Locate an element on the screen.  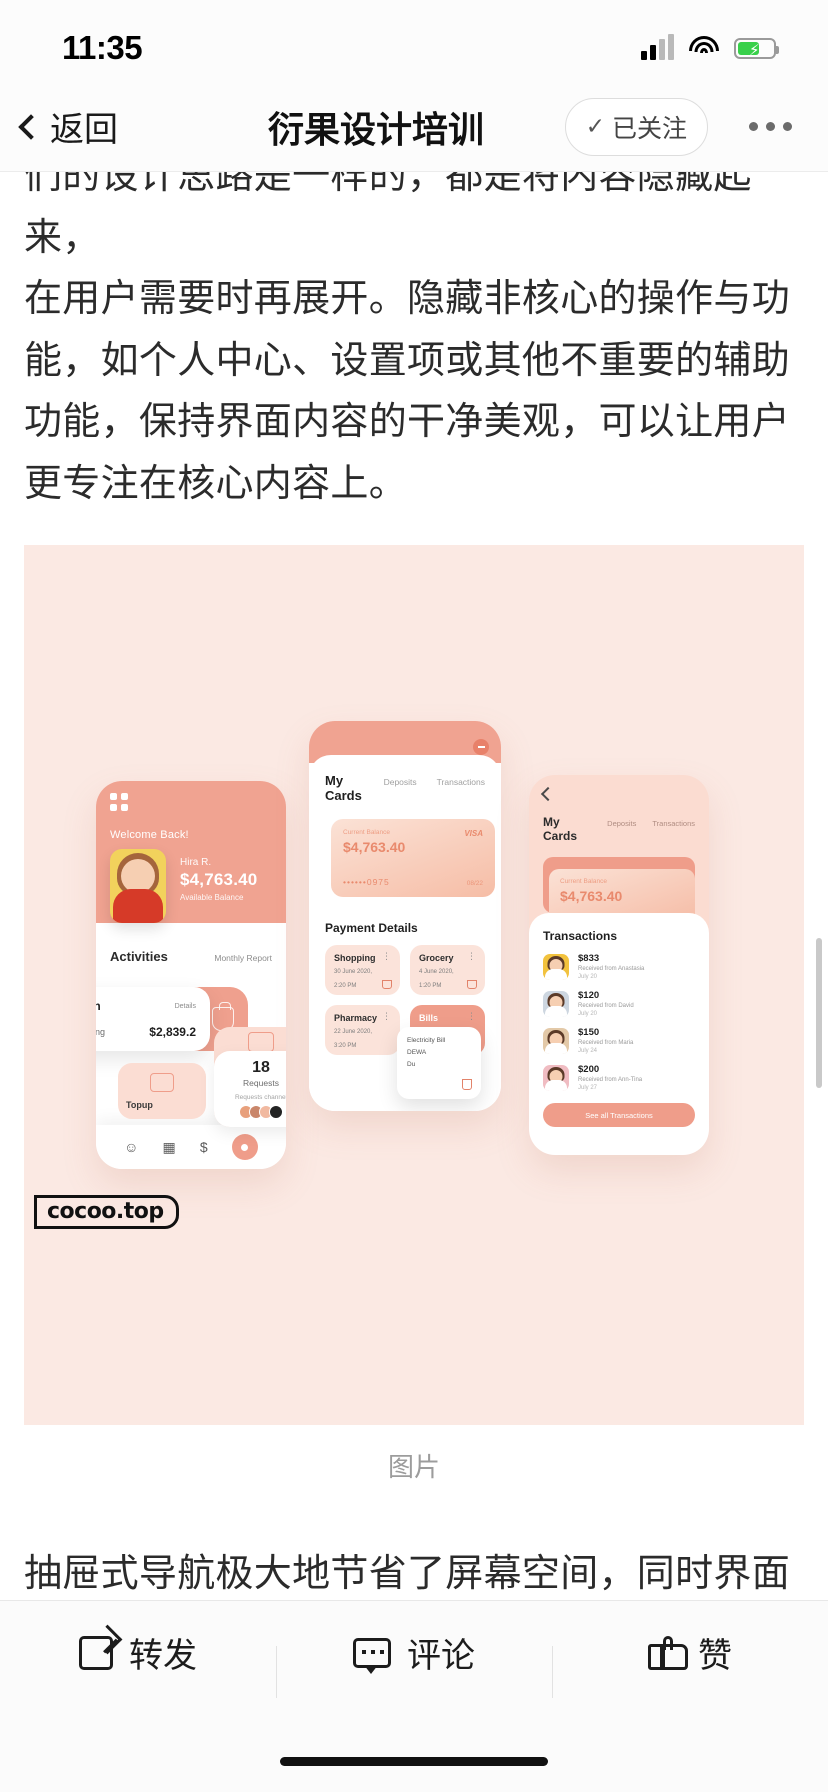
requests-count: 18 is located at coordinates (261, 1068).